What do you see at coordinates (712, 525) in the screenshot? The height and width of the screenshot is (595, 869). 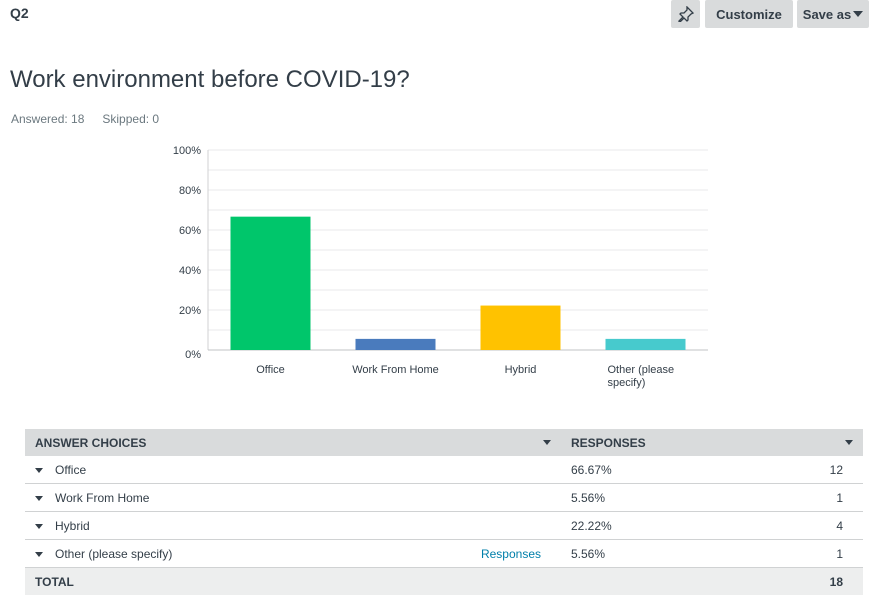 I see `response-cell: 22.22% 4` at bounding box center [712, 525].